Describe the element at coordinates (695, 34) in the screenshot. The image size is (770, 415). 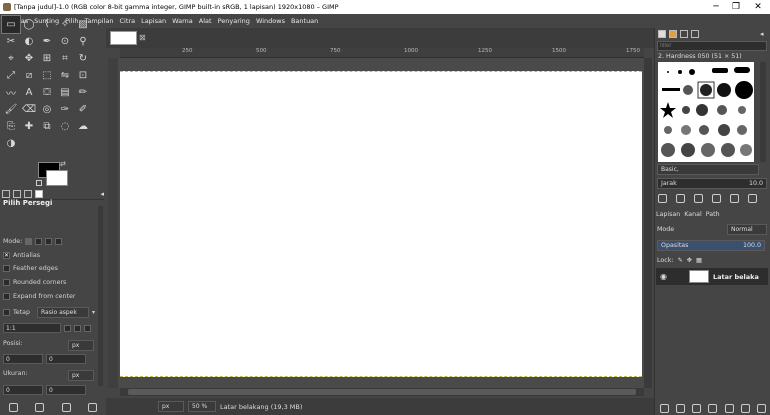
I see `gradients-tab-icon` at that location.